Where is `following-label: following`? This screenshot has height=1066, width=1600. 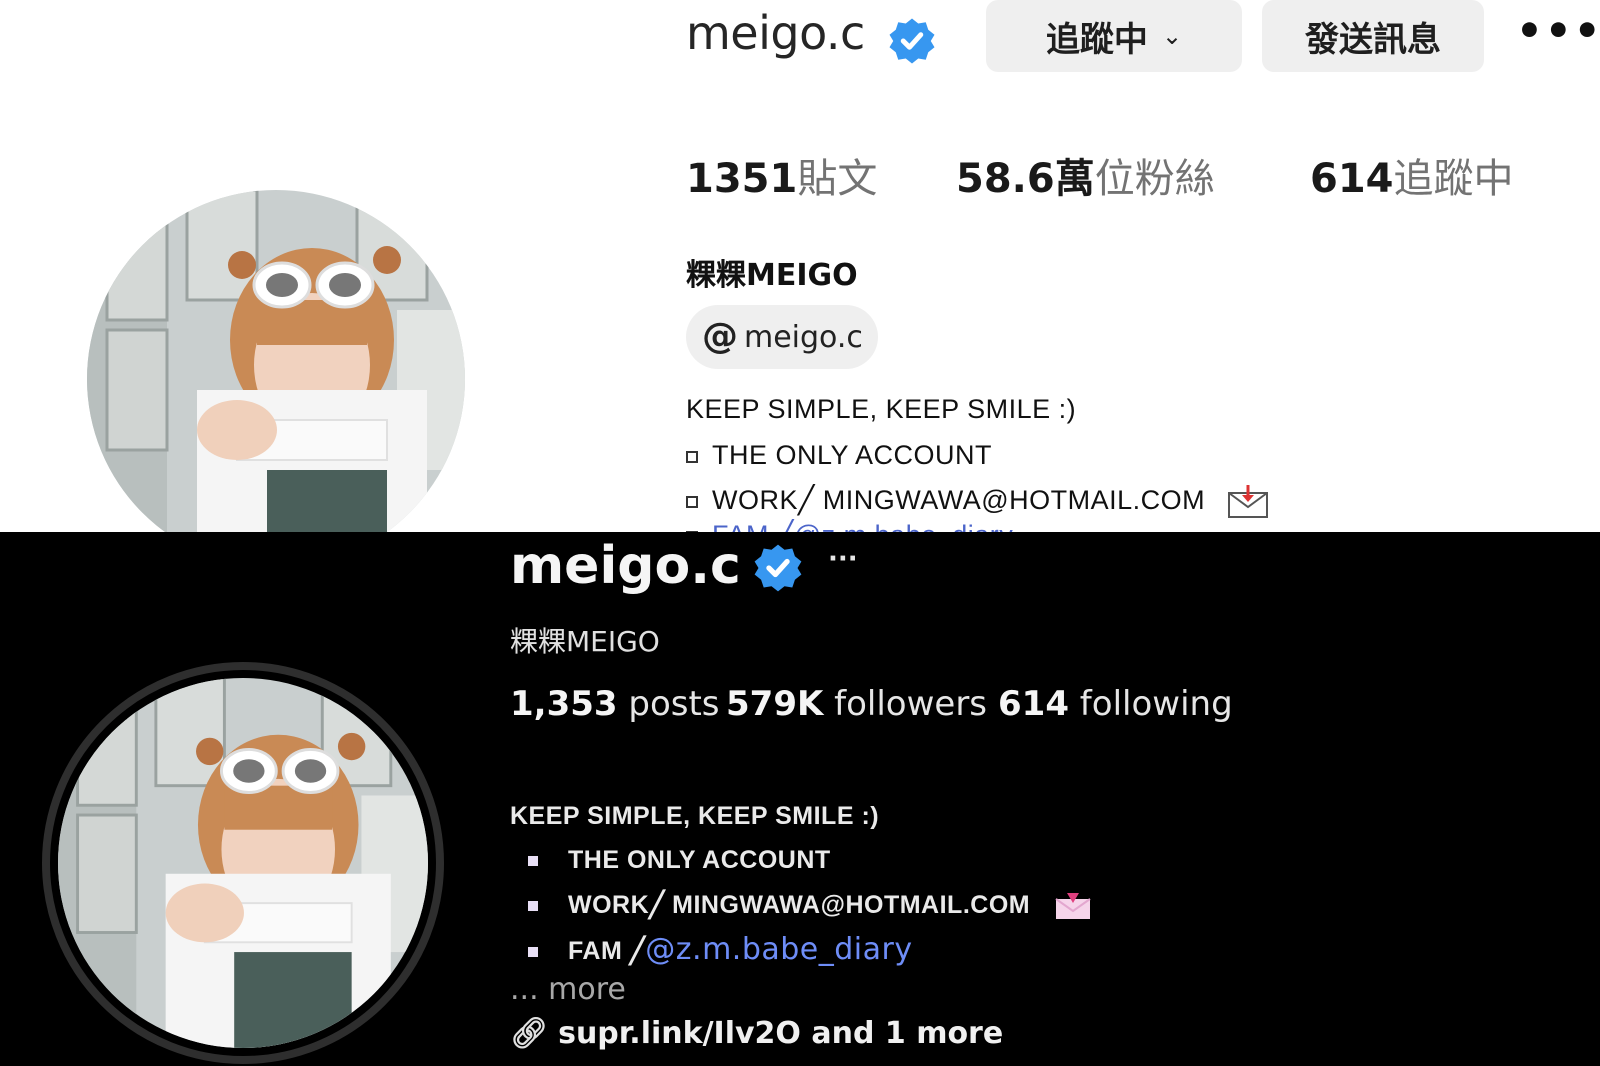 following-label: following is located at coordinates (1156, 704).